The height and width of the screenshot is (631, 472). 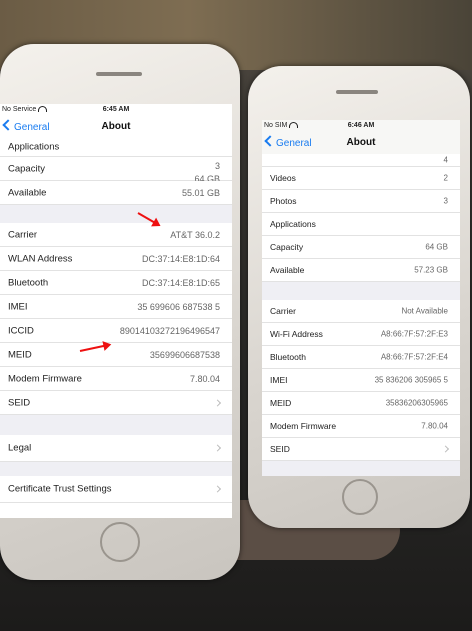 What do you see at coordinates (116, 259) in the screenshot?
I see `list-item-wlan: WLAN Address DC:37:14:E8:1D:64` at bounding box center [116, 259].